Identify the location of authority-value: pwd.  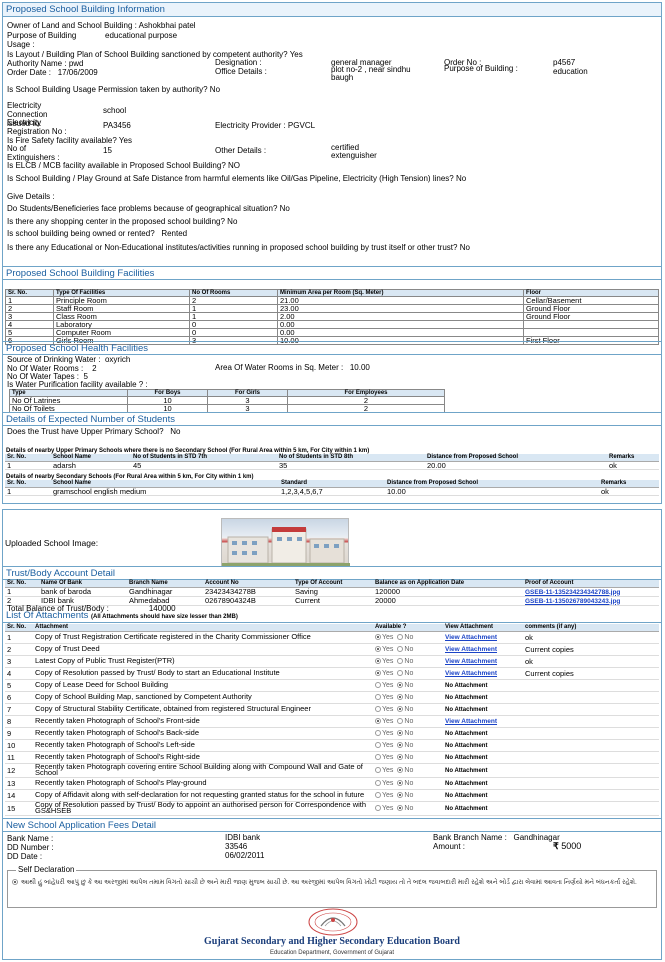
(76, 63).